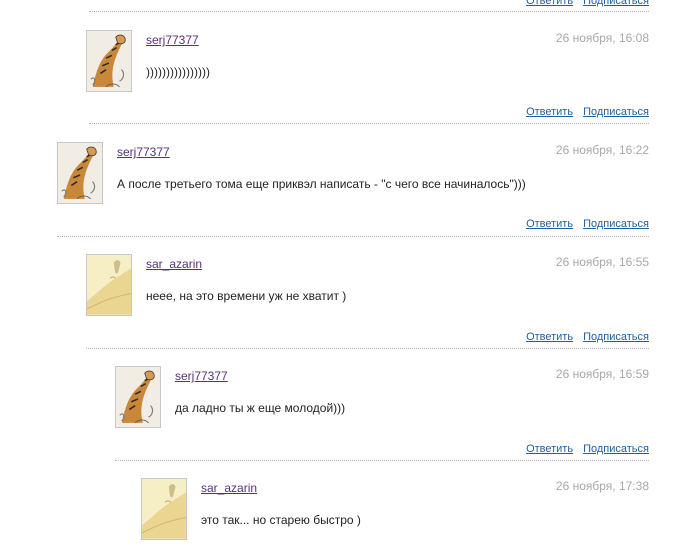  What do you see at coordinates (602, 486) in the screenshot?
I see `comment-date: 26 ноября, 17:38` at bounding box center [602, 486].